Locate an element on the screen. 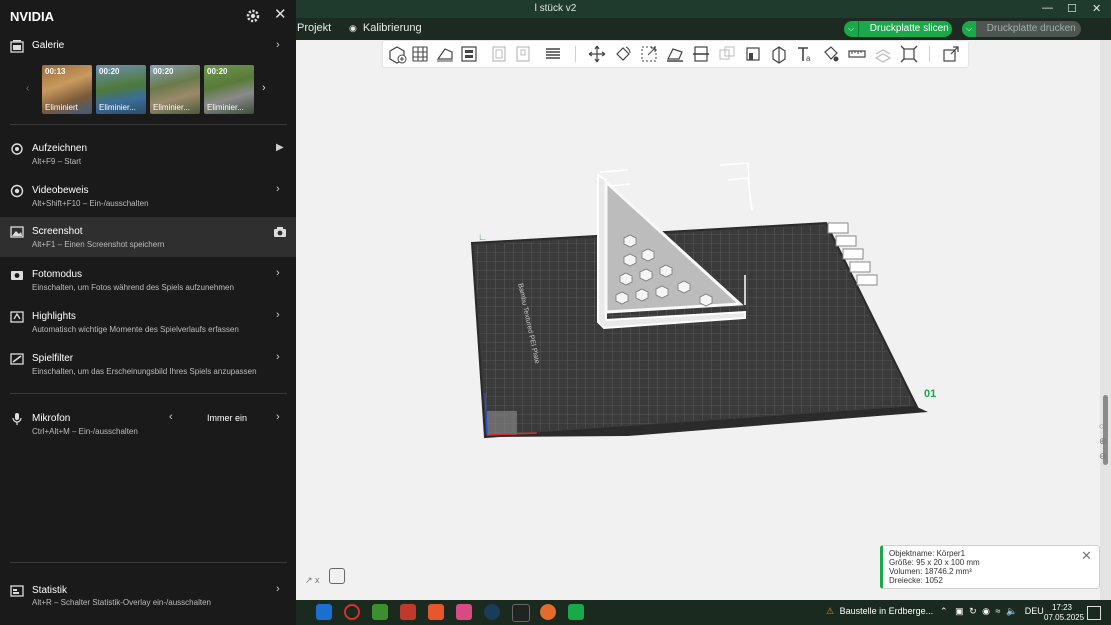 This screenshot has height=625, width=1111. notification-icon is located at coordinates (1094, 613).